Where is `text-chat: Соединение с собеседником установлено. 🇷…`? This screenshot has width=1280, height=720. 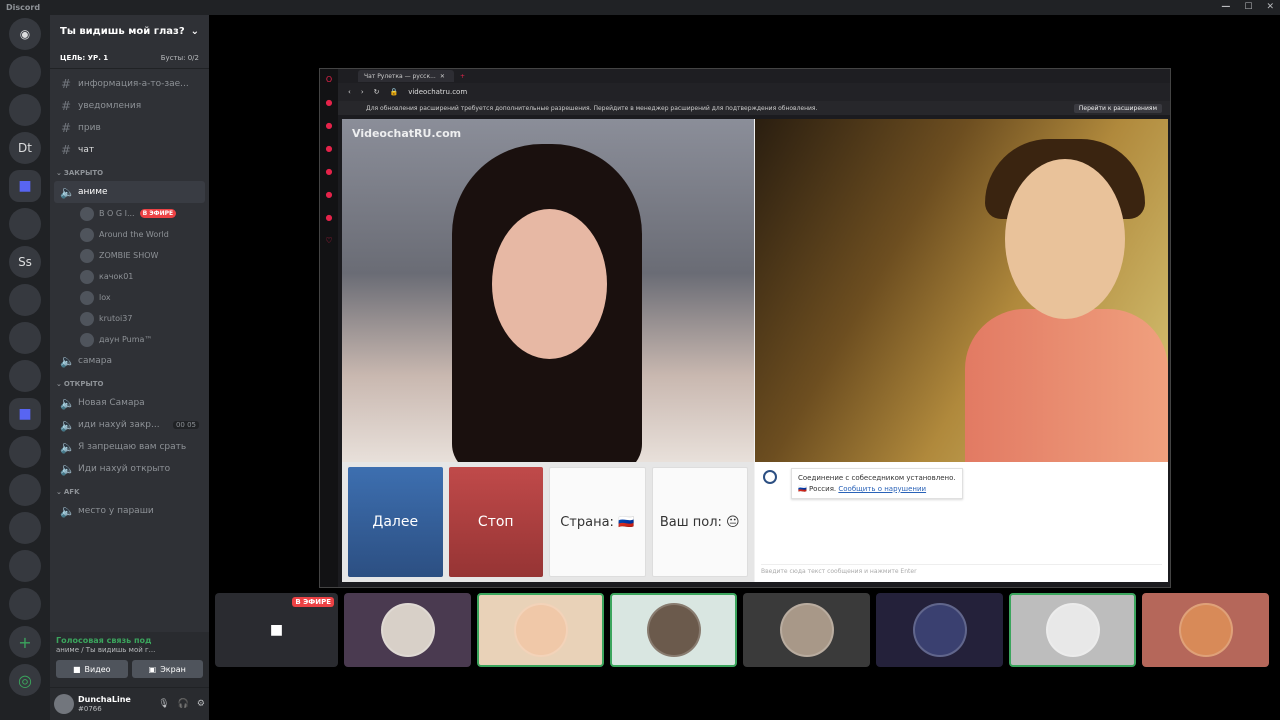
text-chat: Соединение с собеседником установлено. 🇷… is located at coordinates (961, 522).